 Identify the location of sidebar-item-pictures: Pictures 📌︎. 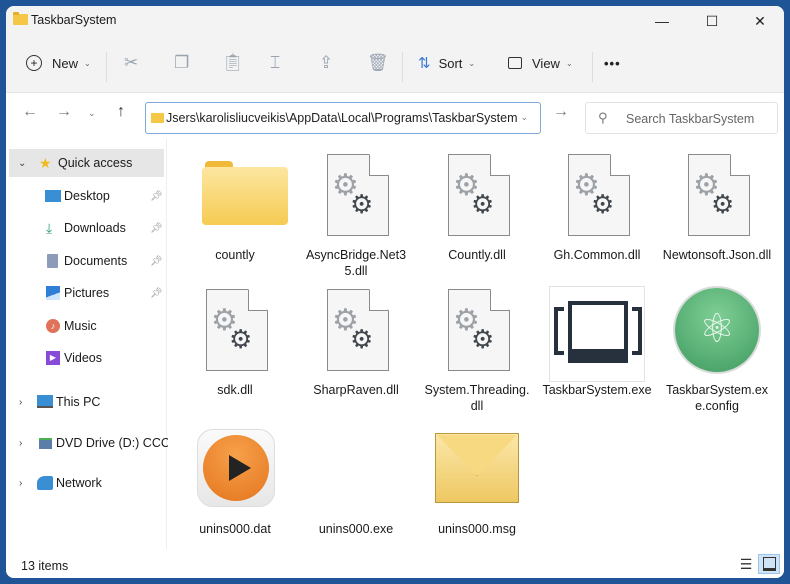
(85, 293).